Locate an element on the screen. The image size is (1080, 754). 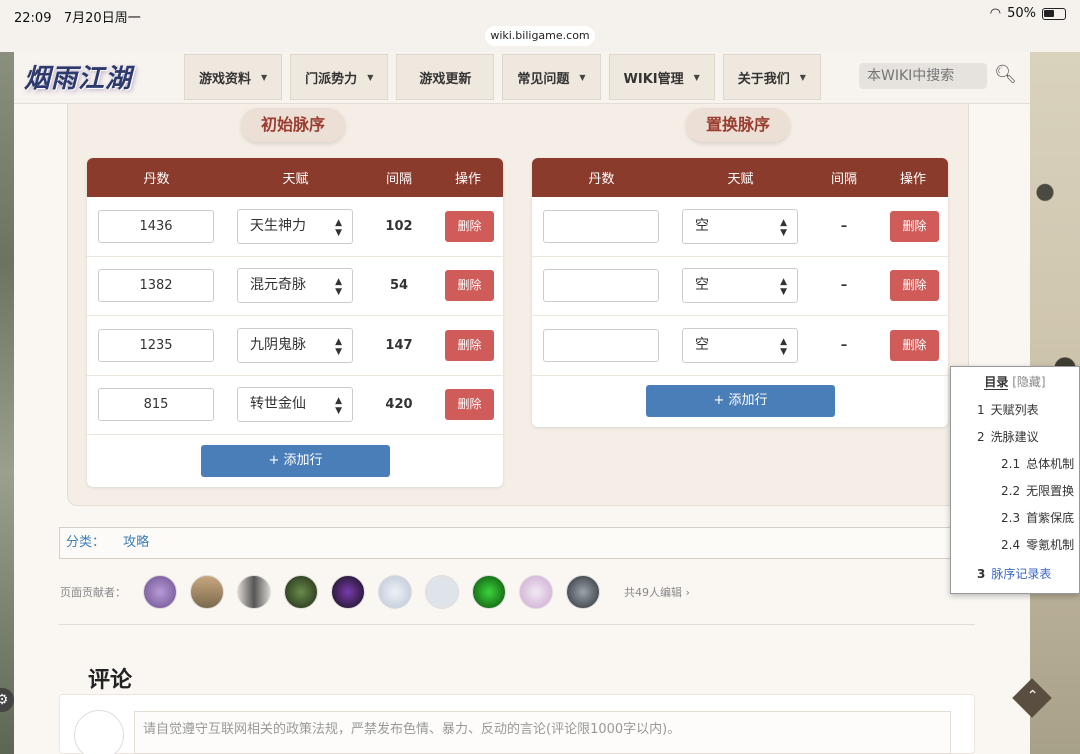
toc-item: 2.2 无限置换 is located at coordinates (1037, 490).